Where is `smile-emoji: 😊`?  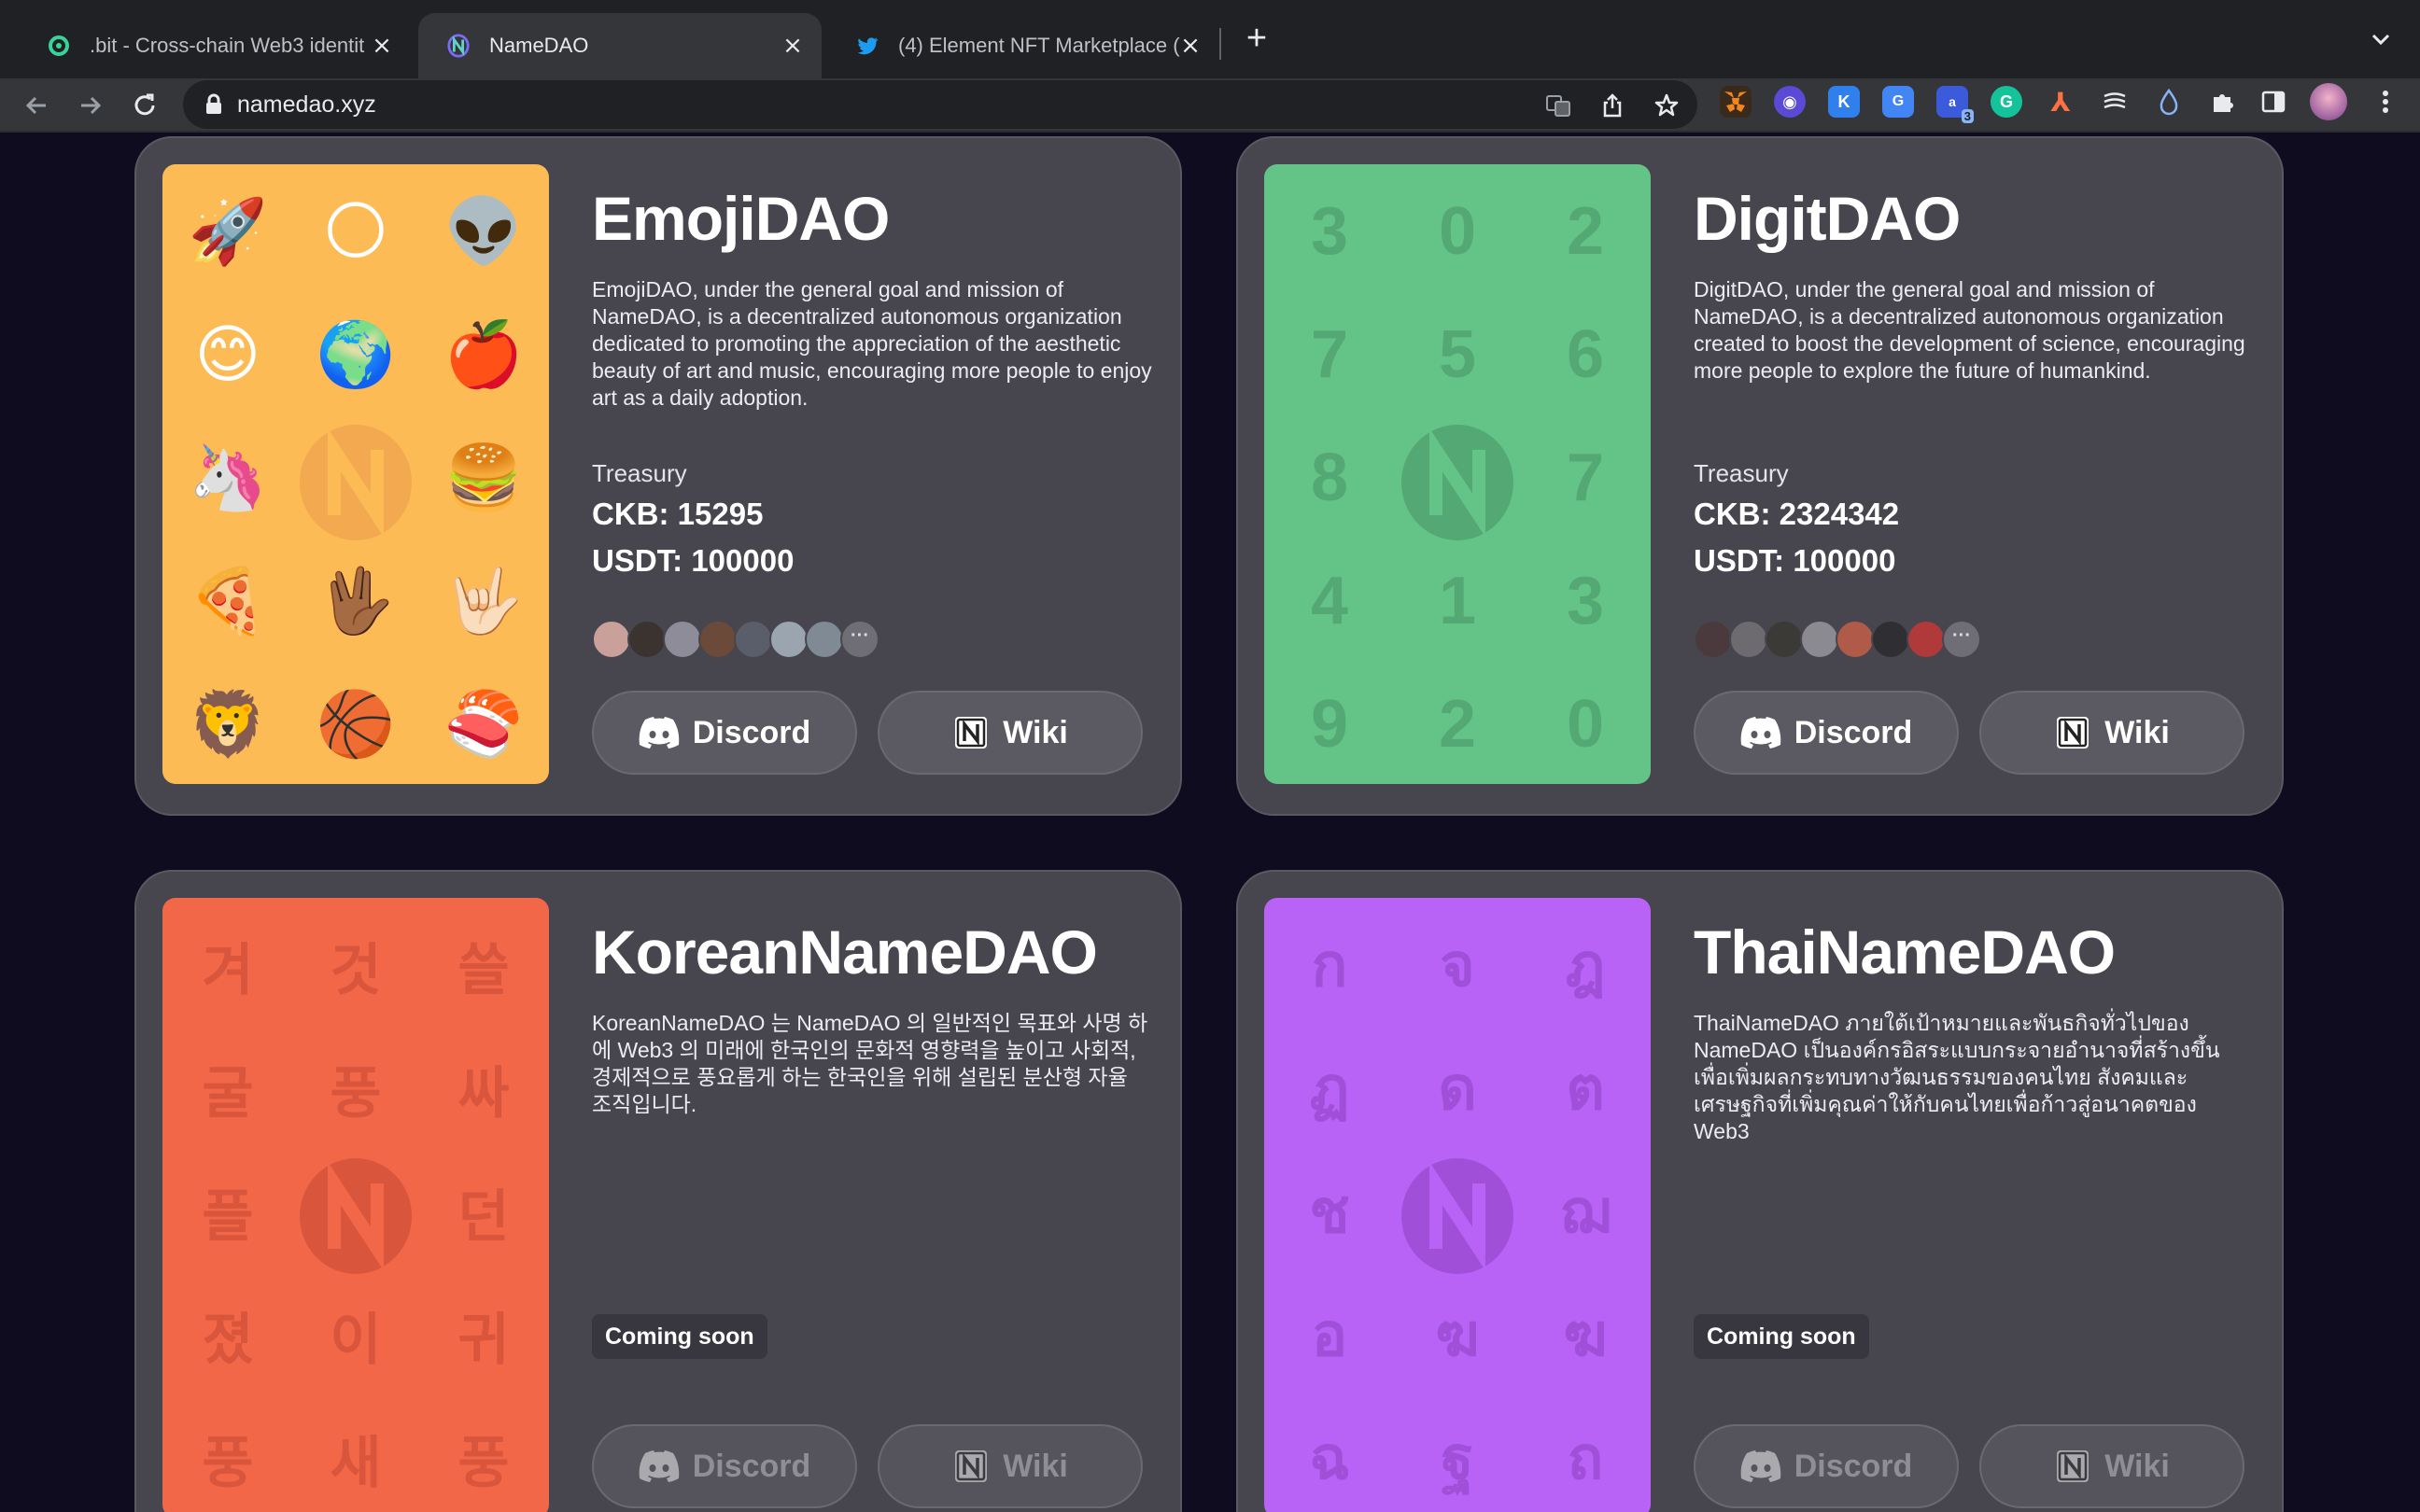 smile-emoji: 😊 is located at coordinates (228, 354).